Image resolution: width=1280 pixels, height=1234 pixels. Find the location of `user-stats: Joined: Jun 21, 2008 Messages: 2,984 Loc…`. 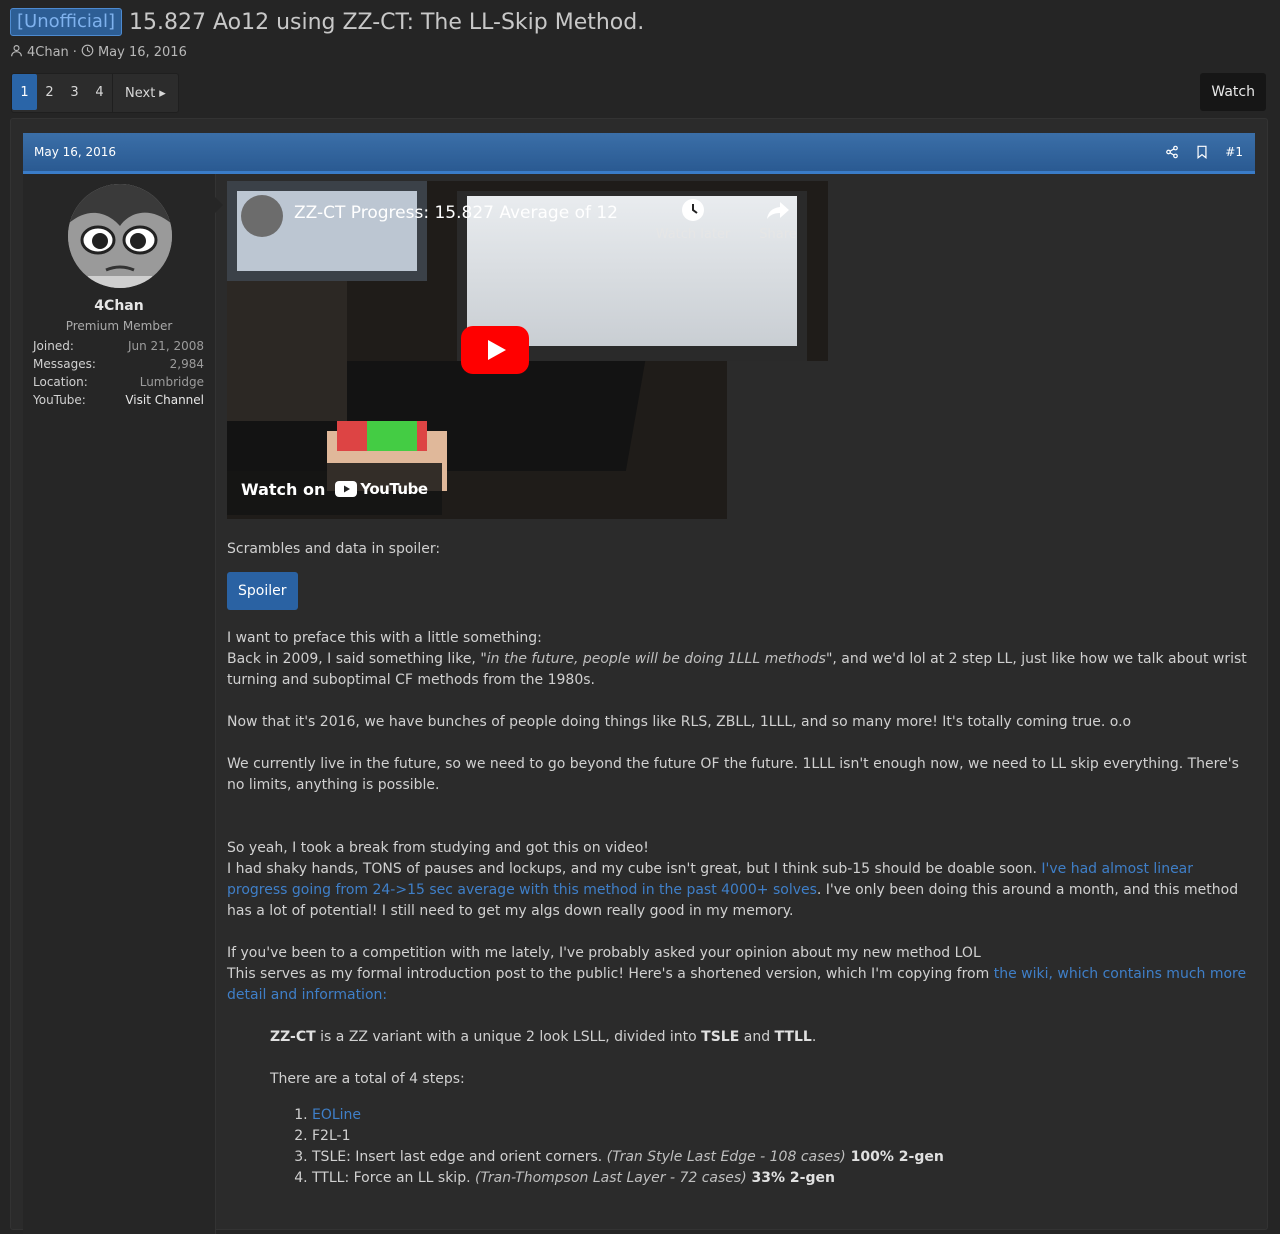

user-stats: Joined: Jun 21, 2008 Messages: 2,984 Loc… is located at coordinates (118, 373).